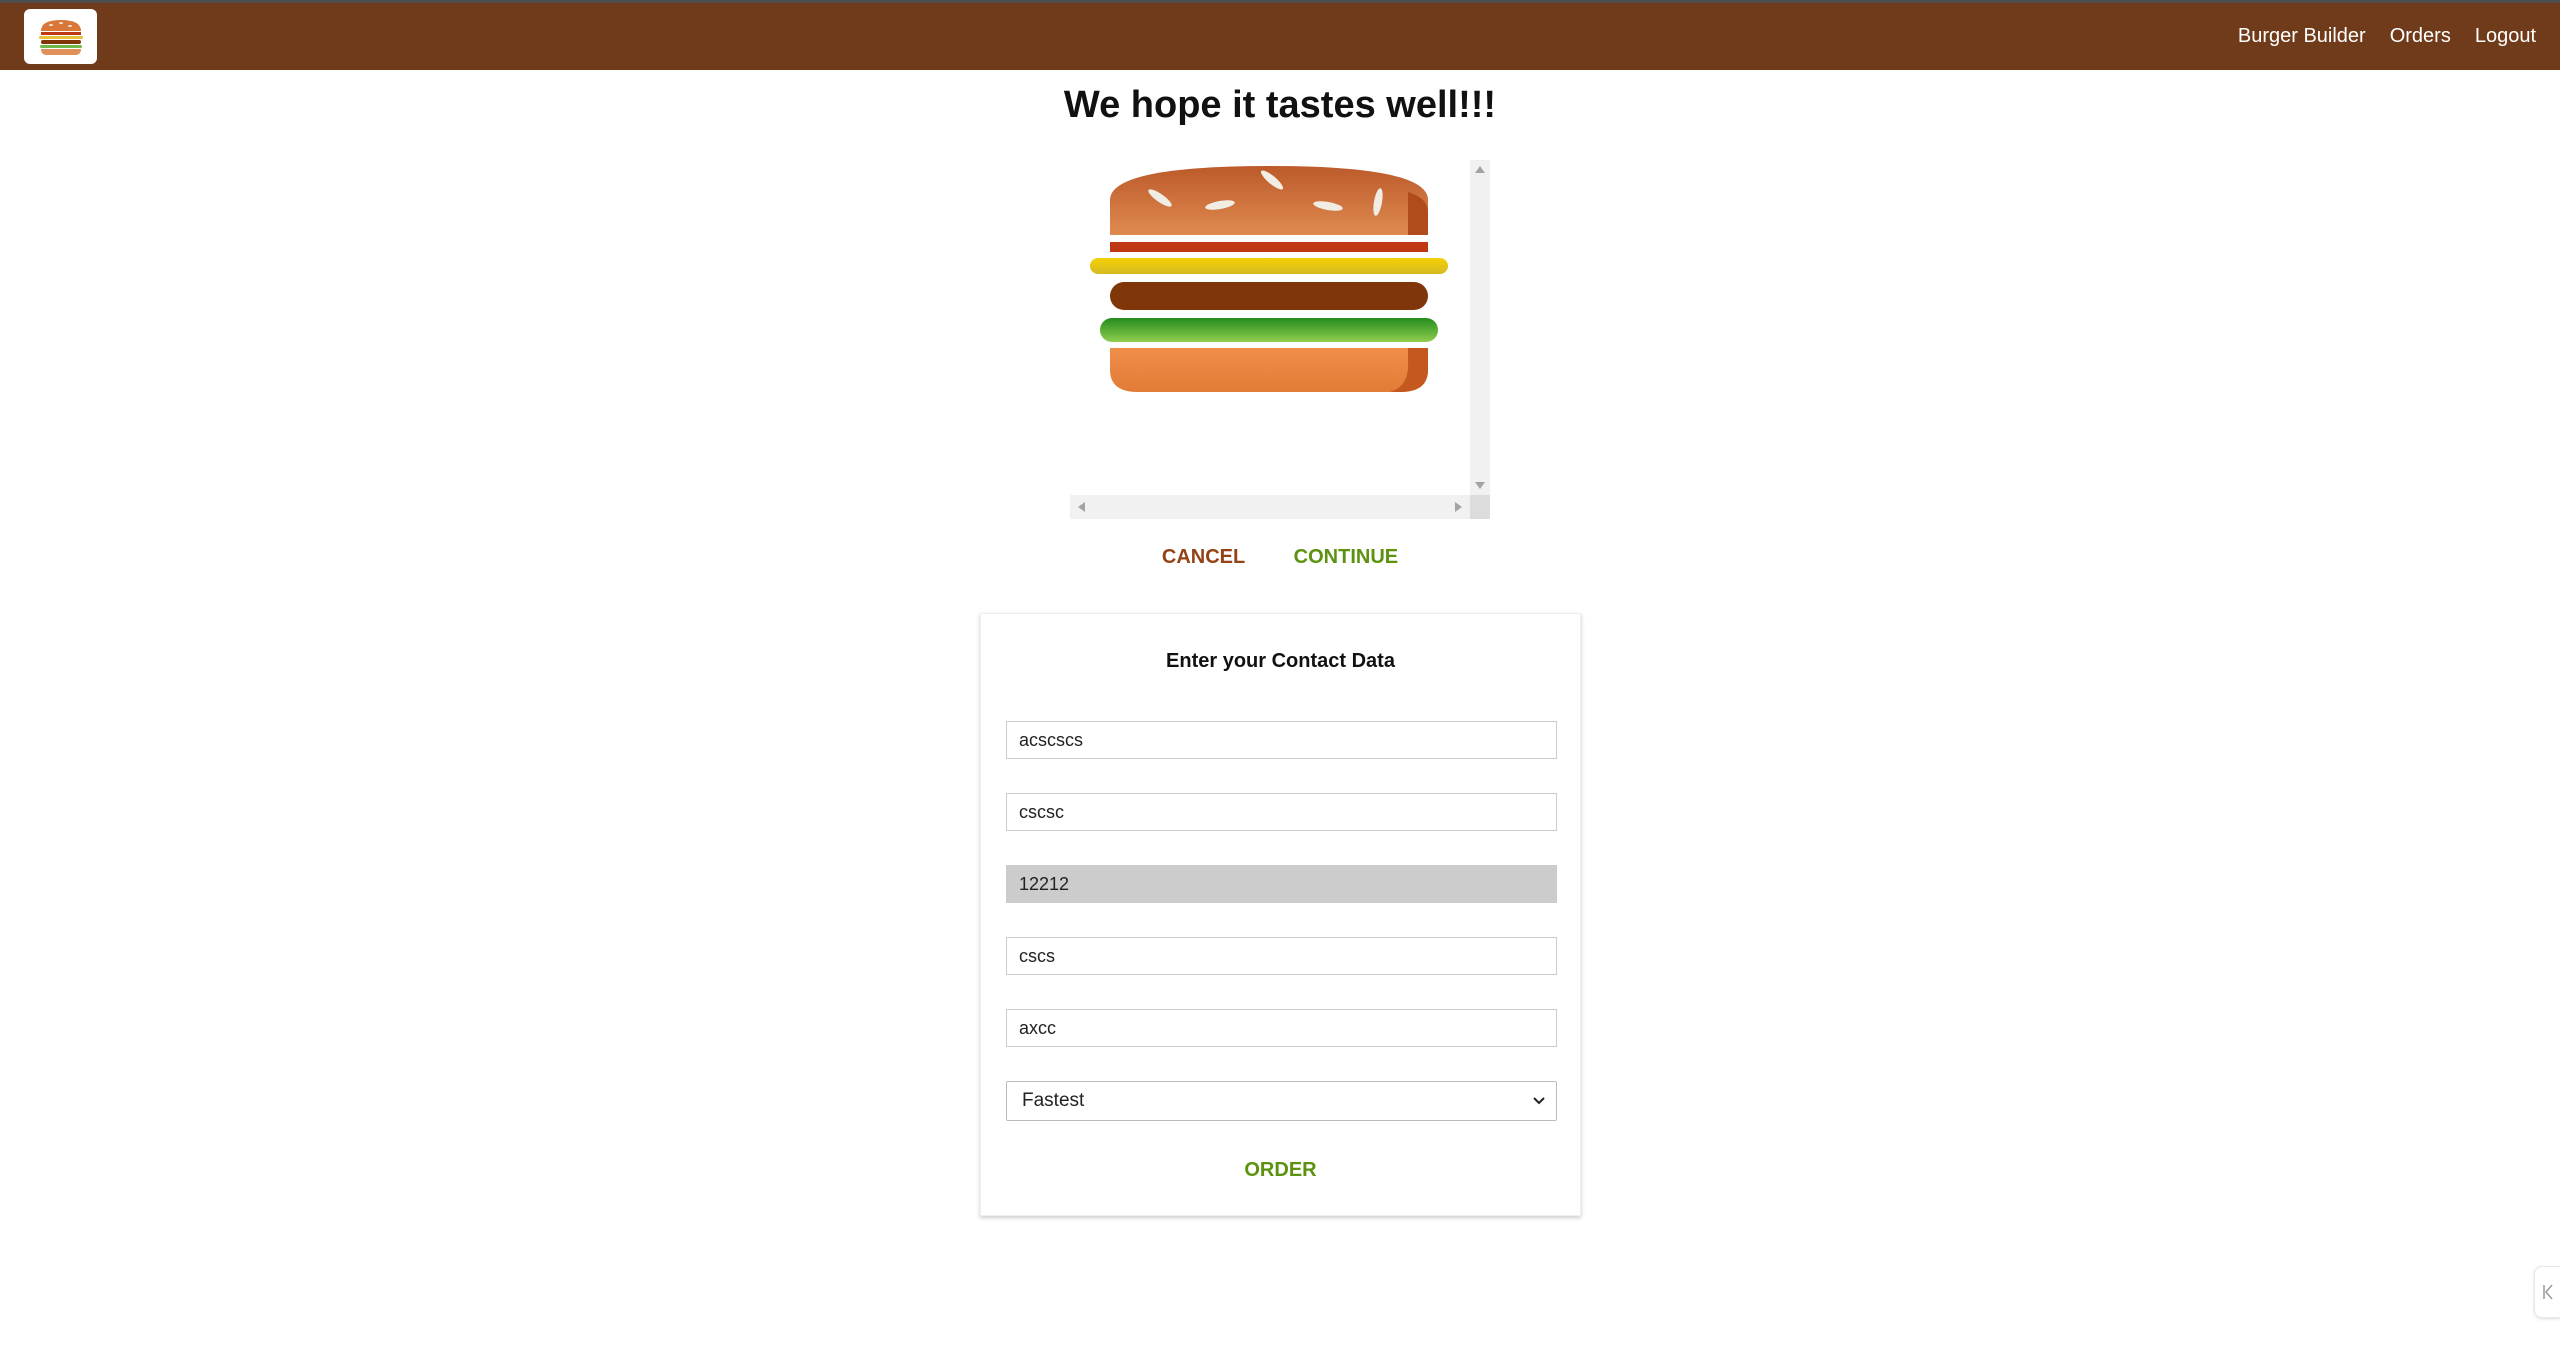 This screenshot has height=1347, width=2560. Describe the element at coordinates (1480, 485) in the screenshot. I see `scroll-down-icon` at that location.